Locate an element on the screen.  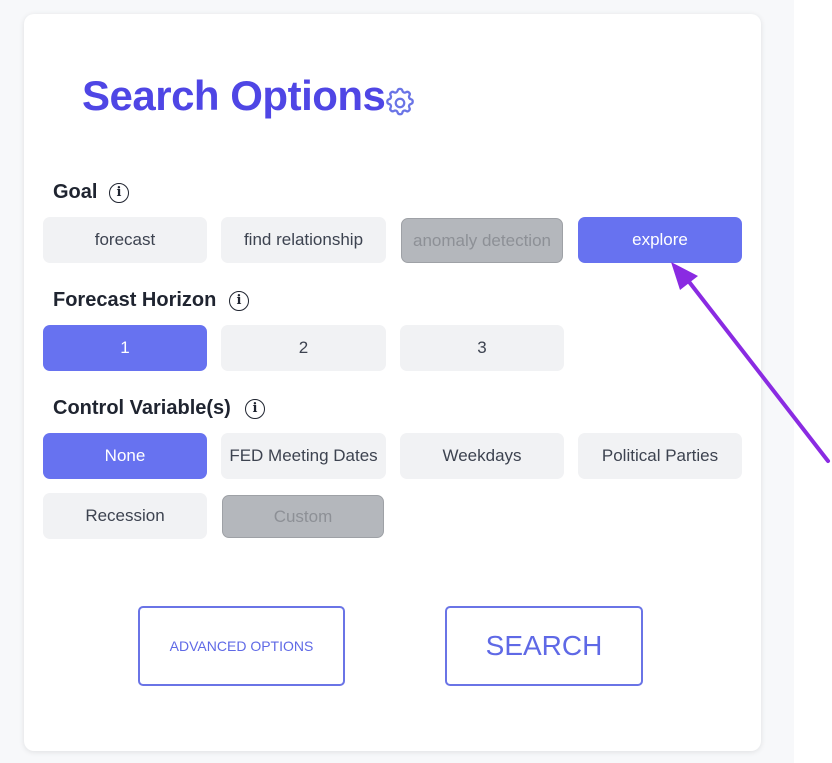
control-variables-label: Control Variable(s) is located at coordinates (142, 408).